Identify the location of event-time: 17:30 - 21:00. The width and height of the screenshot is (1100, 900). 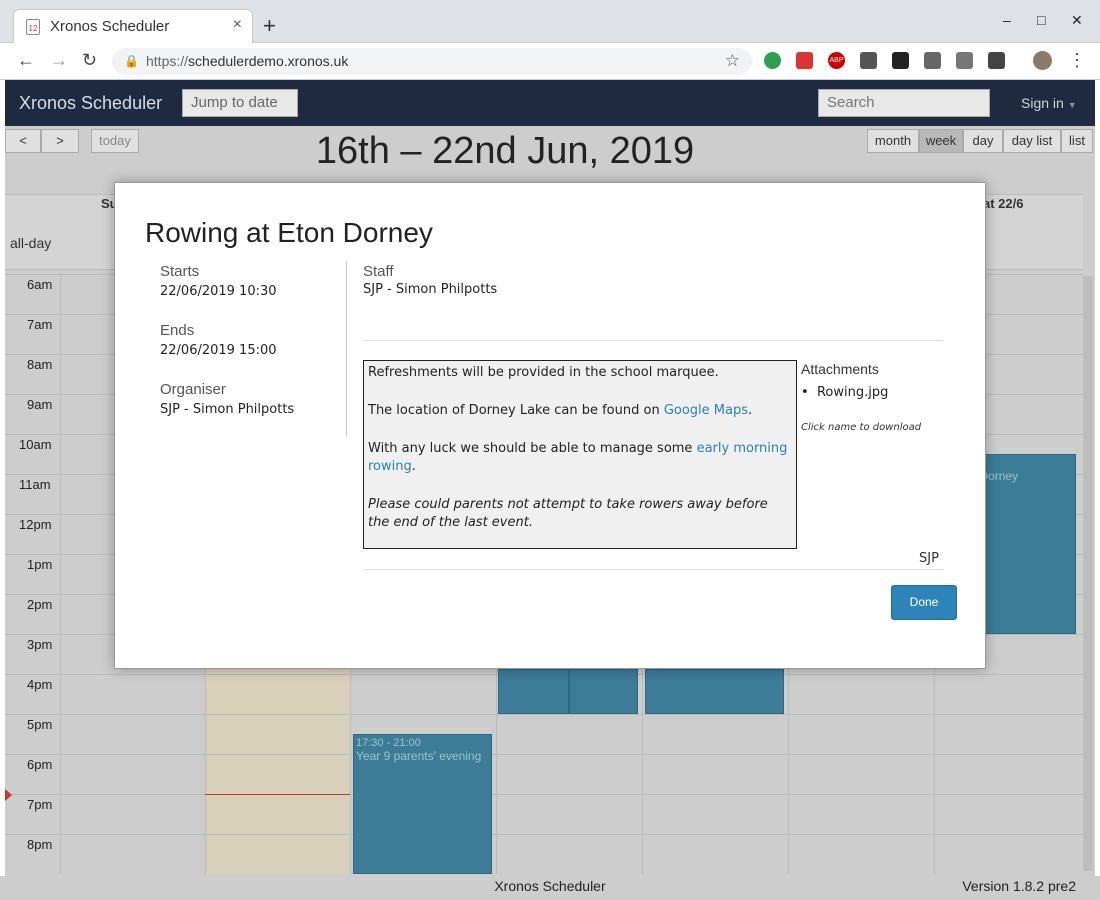
(388, 743).